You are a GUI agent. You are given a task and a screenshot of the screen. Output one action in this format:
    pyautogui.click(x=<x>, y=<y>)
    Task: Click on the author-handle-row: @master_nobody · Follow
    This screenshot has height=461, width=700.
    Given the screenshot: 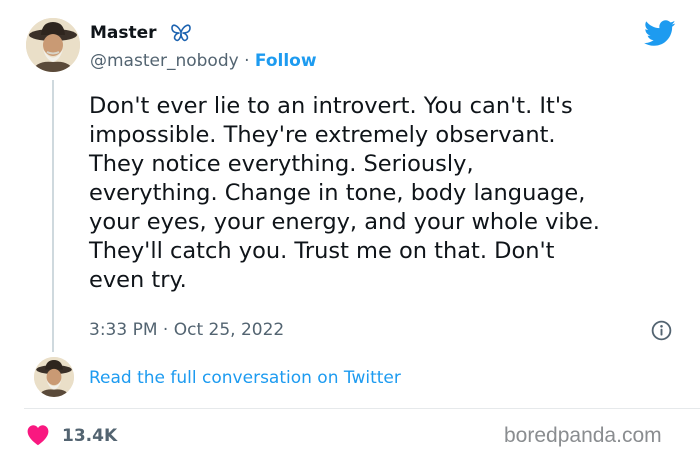 What is the action you would take?
    pyautogui.click(x=203, y=61)
    